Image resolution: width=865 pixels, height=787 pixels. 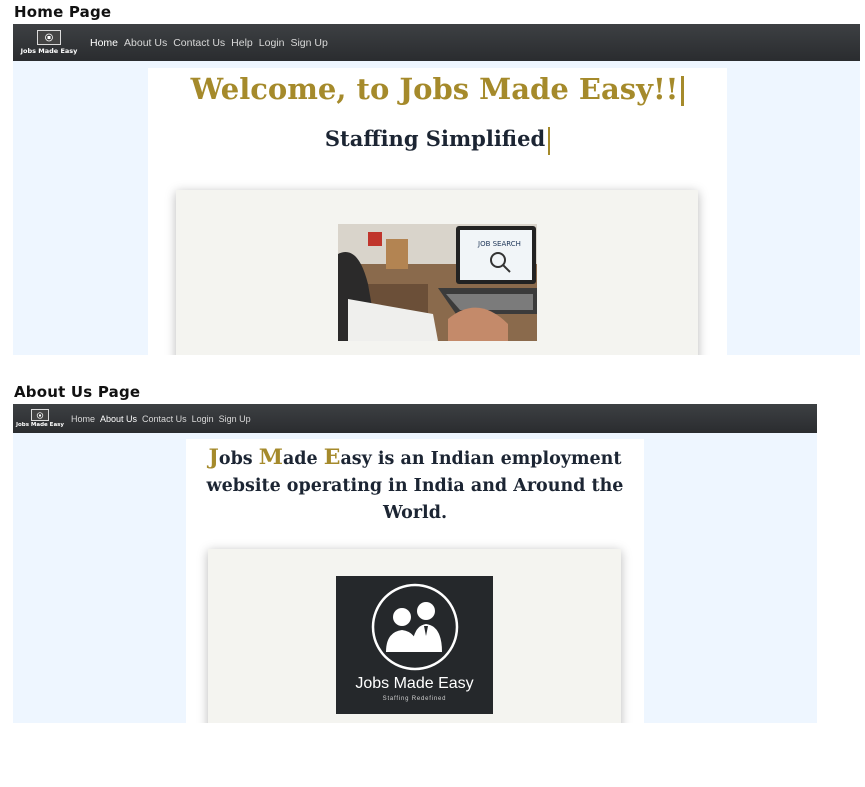 What do you see at coordinates (303, 459) in the screenshot?
I see `intro-word-made: ade` at bounding box center [303, 459].